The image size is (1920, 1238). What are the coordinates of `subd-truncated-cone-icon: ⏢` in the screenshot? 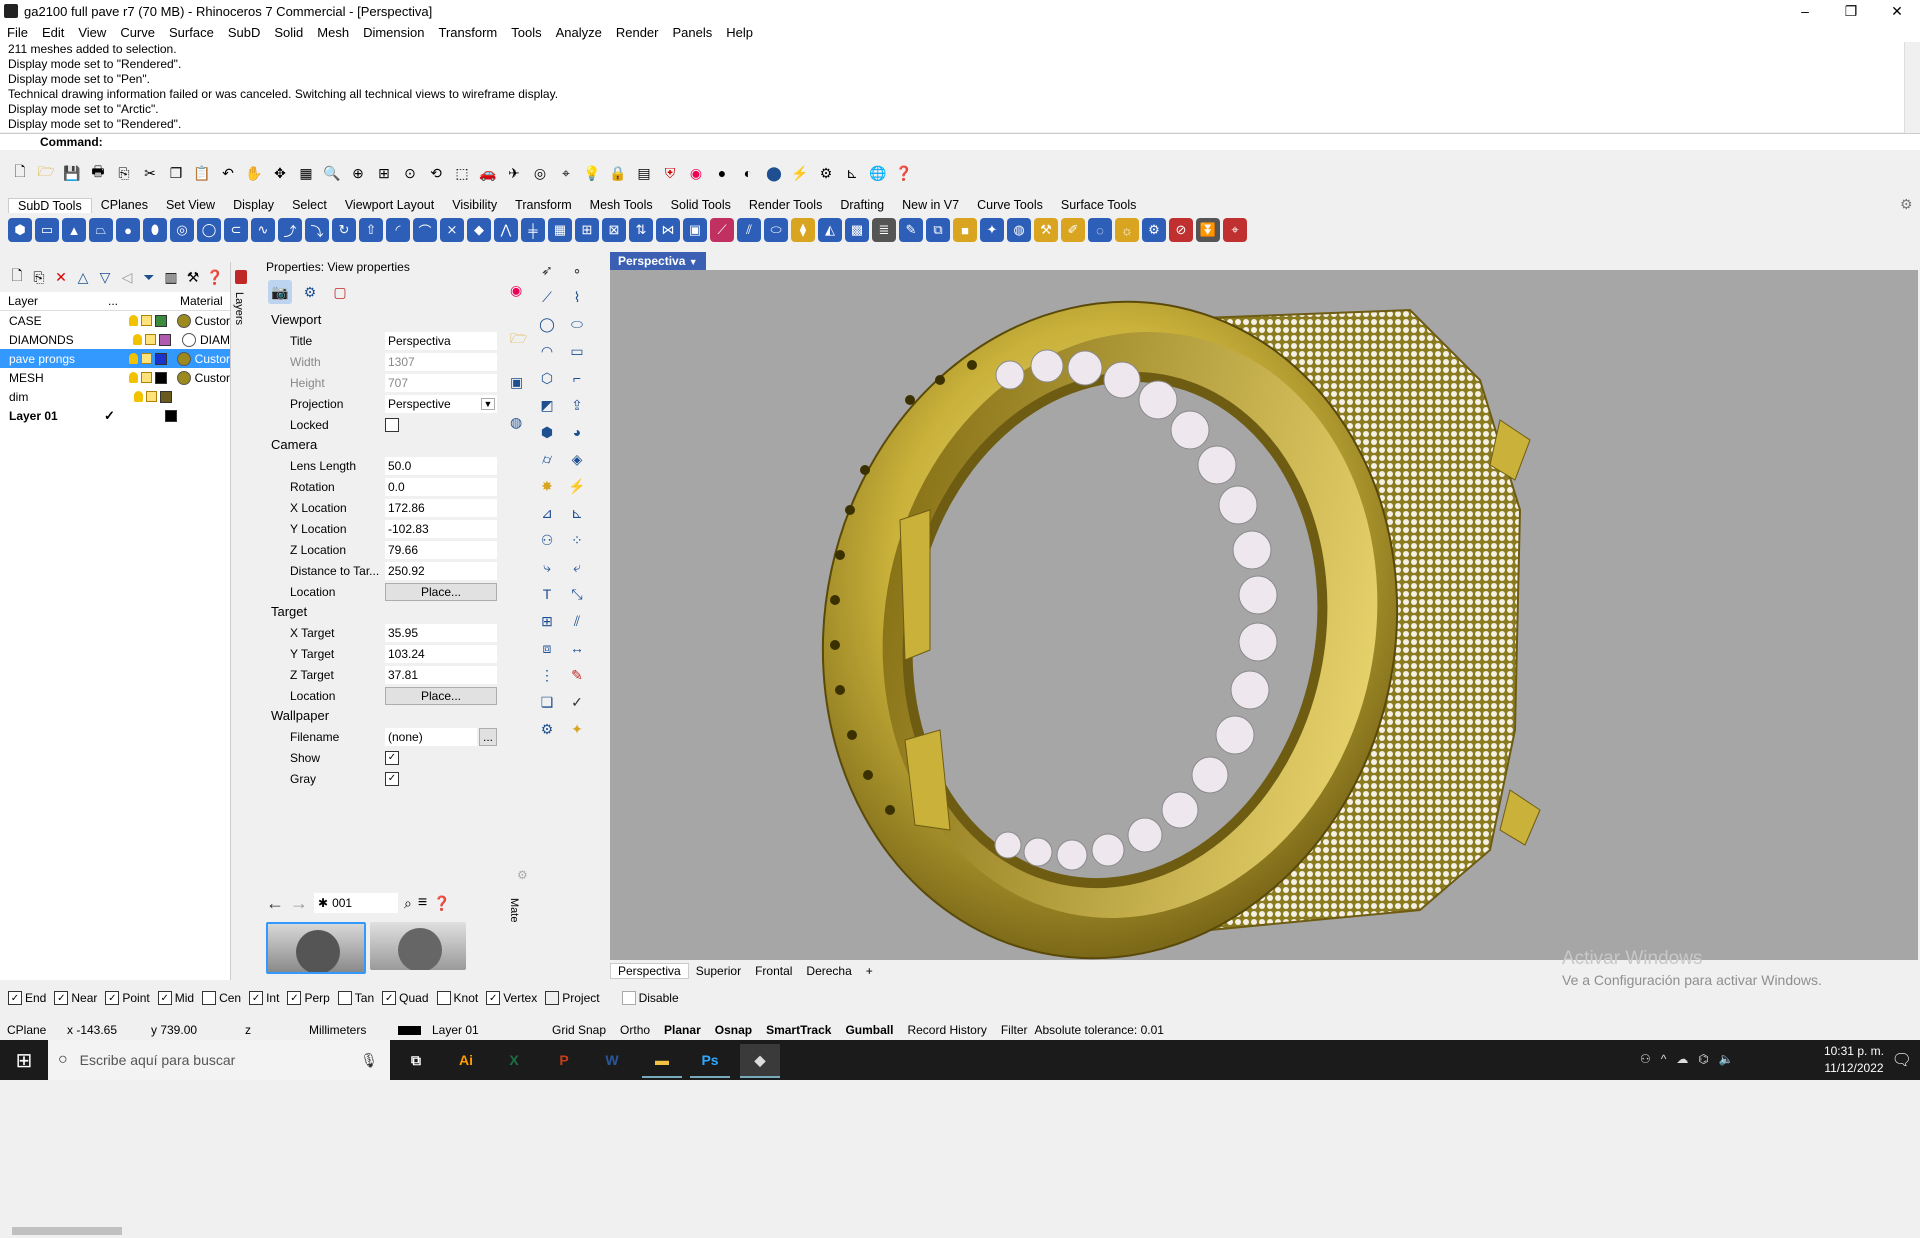 It's located at (101, 230).